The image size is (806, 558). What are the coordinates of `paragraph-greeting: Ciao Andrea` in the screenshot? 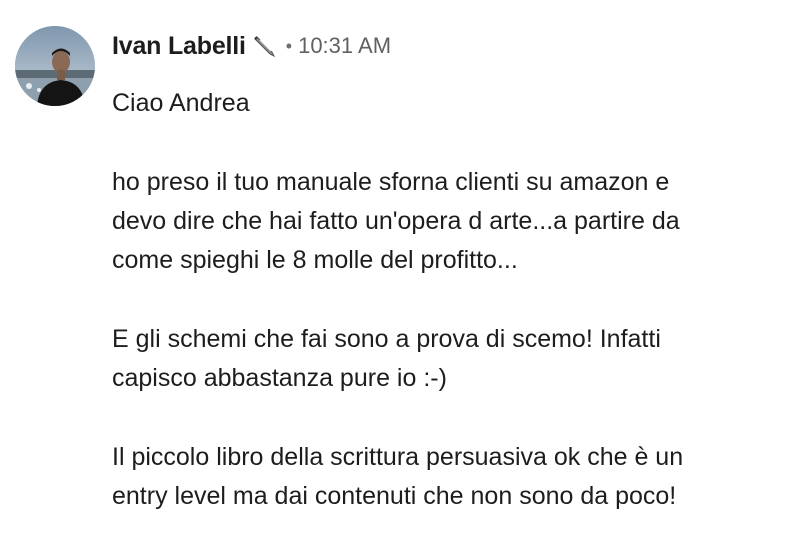 It's located at (453, 103).